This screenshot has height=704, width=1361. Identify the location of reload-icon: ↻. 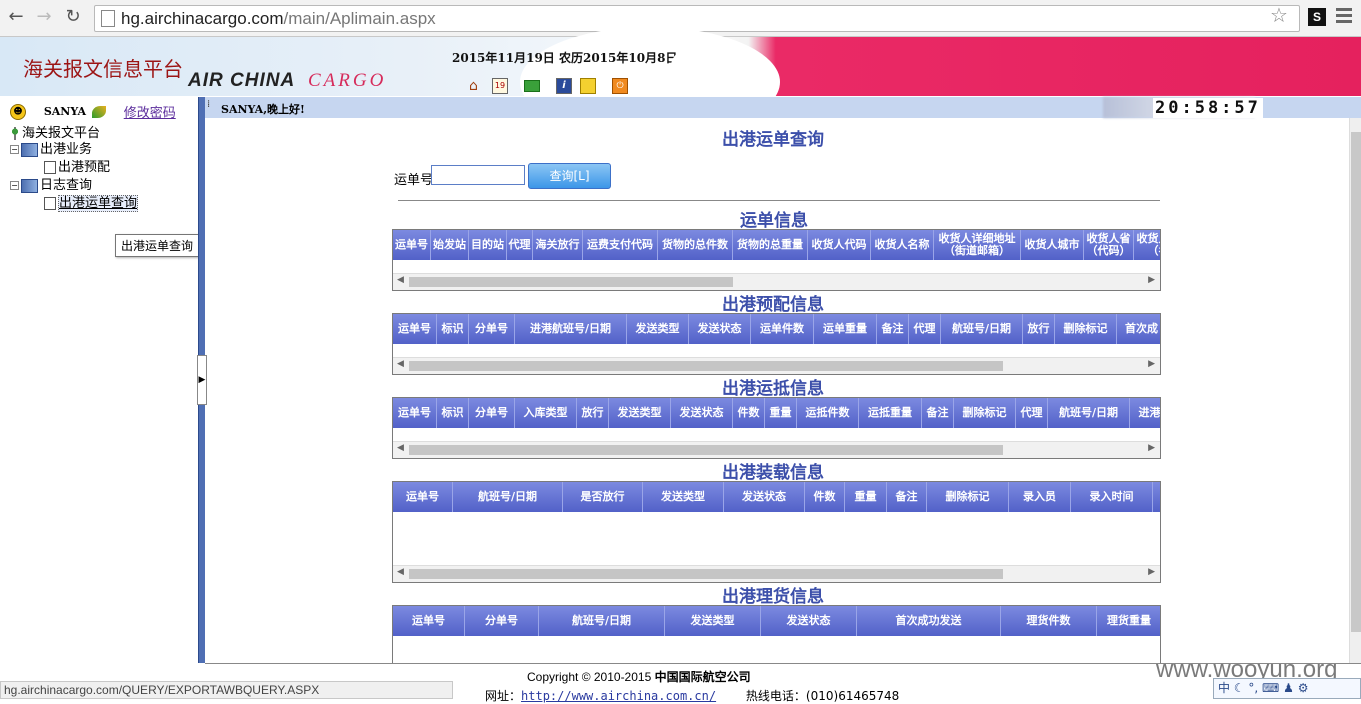
(73, 17).